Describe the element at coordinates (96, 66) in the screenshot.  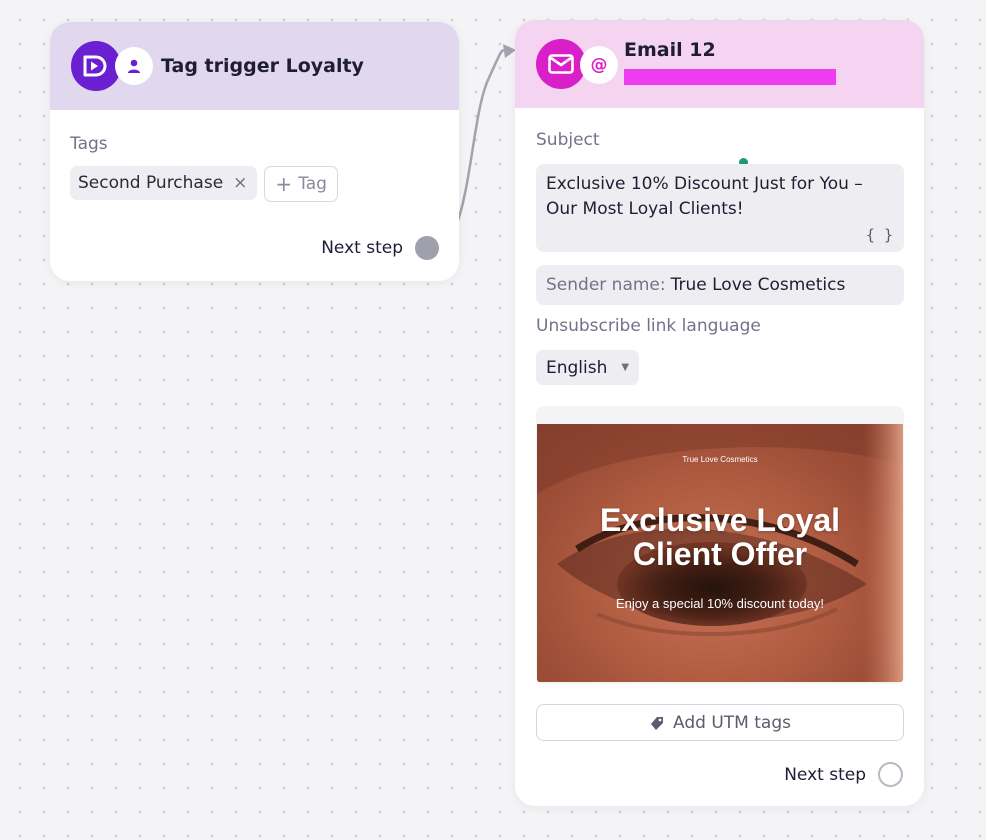
I see `play-trigger-icon` at that location.